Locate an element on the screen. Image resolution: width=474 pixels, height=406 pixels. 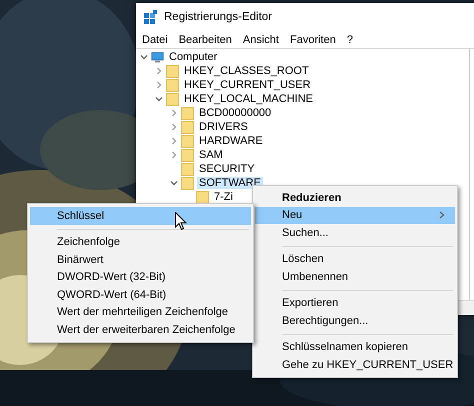
tree-item: 7-Zi is located at coordinates (223, 197).